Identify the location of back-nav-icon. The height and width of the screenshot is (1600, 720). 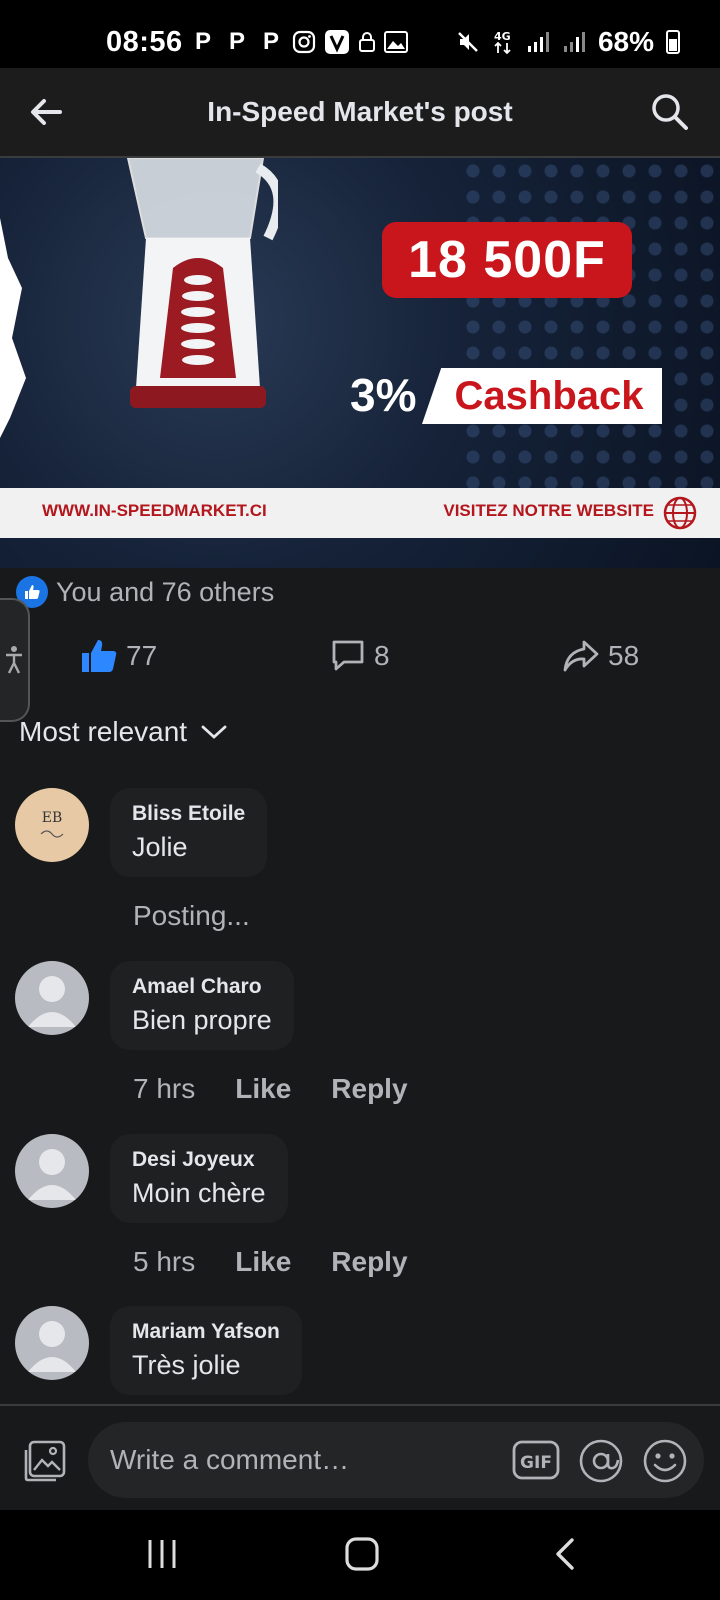
(566, 1554).